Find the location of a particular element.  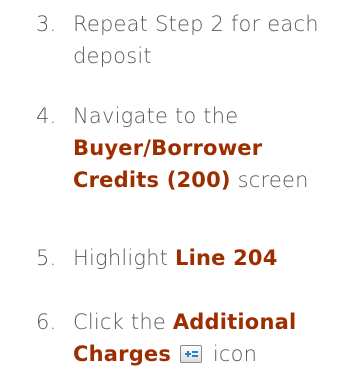

step-number: 4. is located at coordinates (46, 116).